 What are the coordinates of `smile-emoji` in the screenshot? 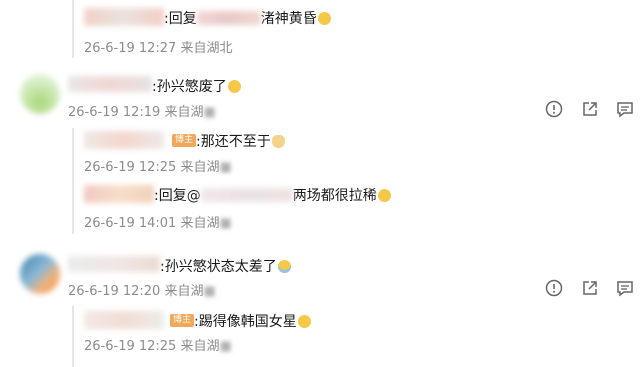 It's located at (324, 18).